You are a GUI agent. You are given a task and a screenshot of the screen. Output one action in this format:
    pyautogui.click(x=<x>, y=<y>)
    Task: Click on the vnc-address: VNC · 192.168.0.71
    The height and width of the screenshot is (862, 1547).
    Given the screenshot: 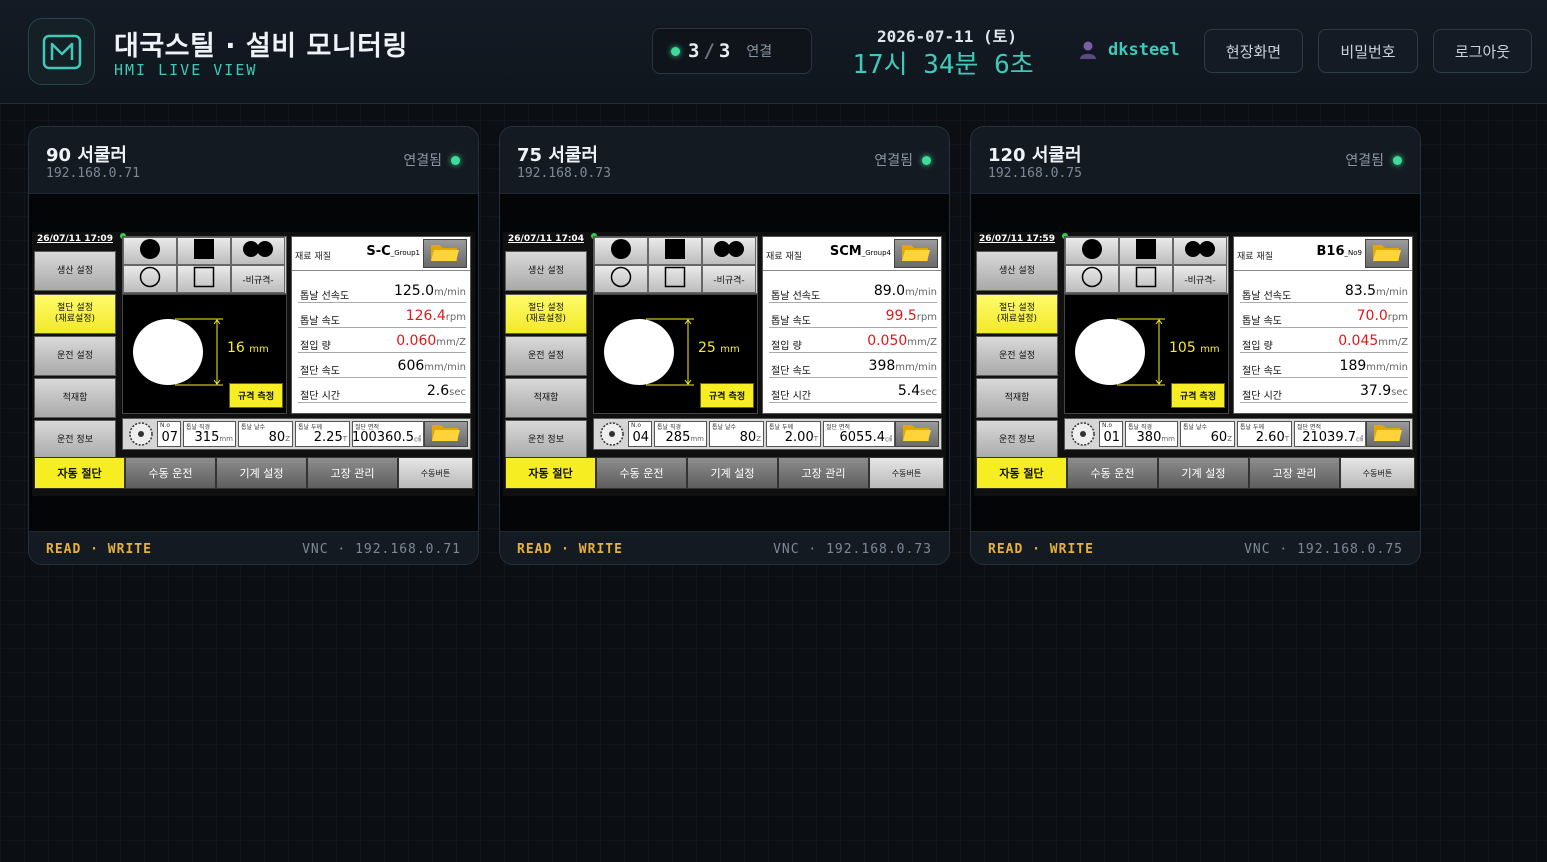 What is the action you would take?
    pyautogui.click(x=381, y=549)
    